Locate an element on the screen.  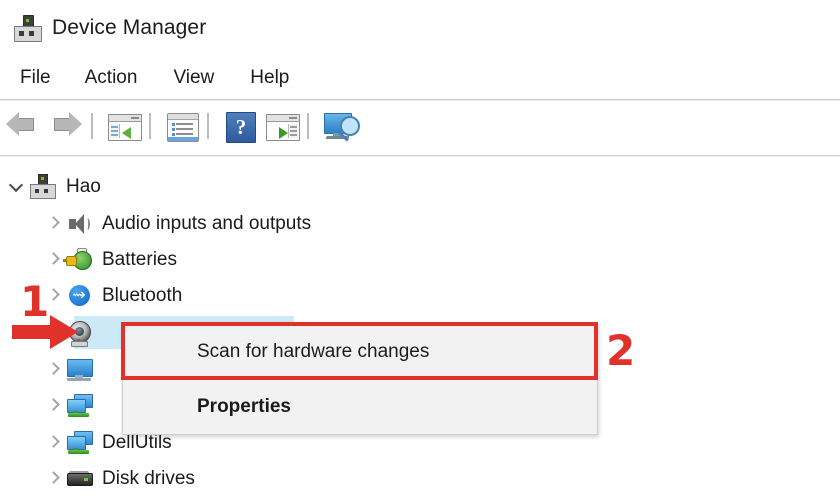
computer-icon is located at coordinates (43, 186).